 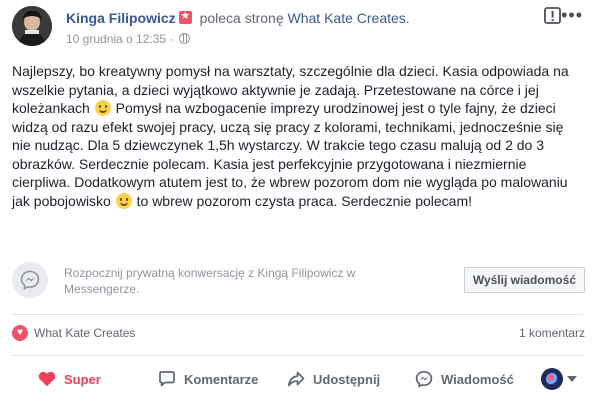 What do you see at coordinates (552, 379) in the screenshot?
I see `profile-emoji-icon` at bounding box center [552, 379].